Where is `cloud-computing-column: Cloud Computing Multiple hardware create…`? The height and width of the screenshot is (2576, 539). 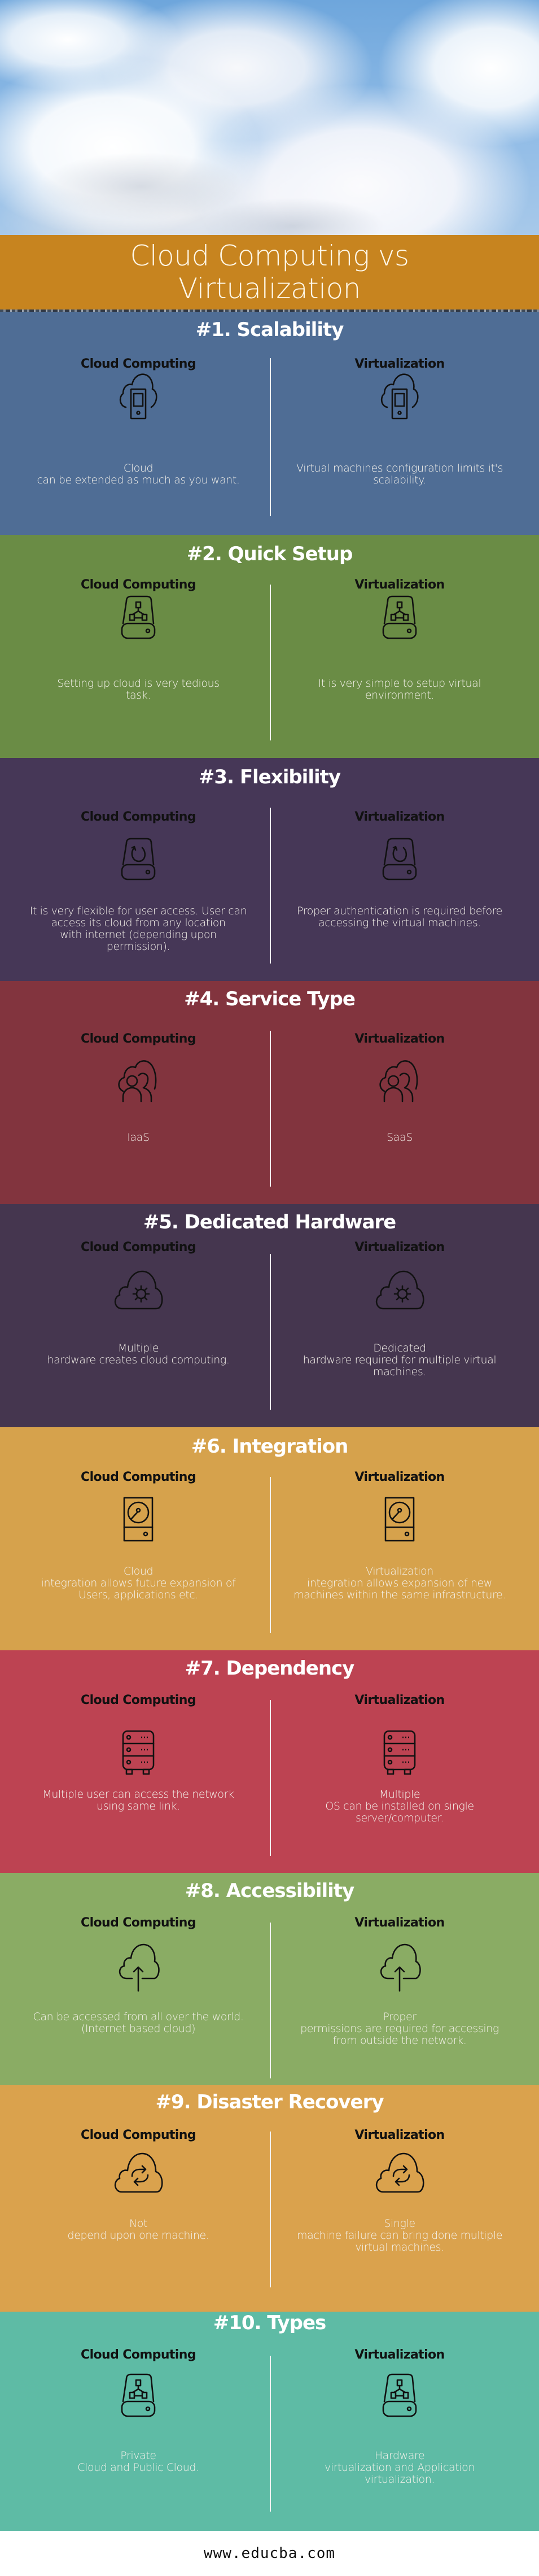 cloud-computing-column: Cloud Computing Multiple hardware create… is located at coordinates (138, 1303).